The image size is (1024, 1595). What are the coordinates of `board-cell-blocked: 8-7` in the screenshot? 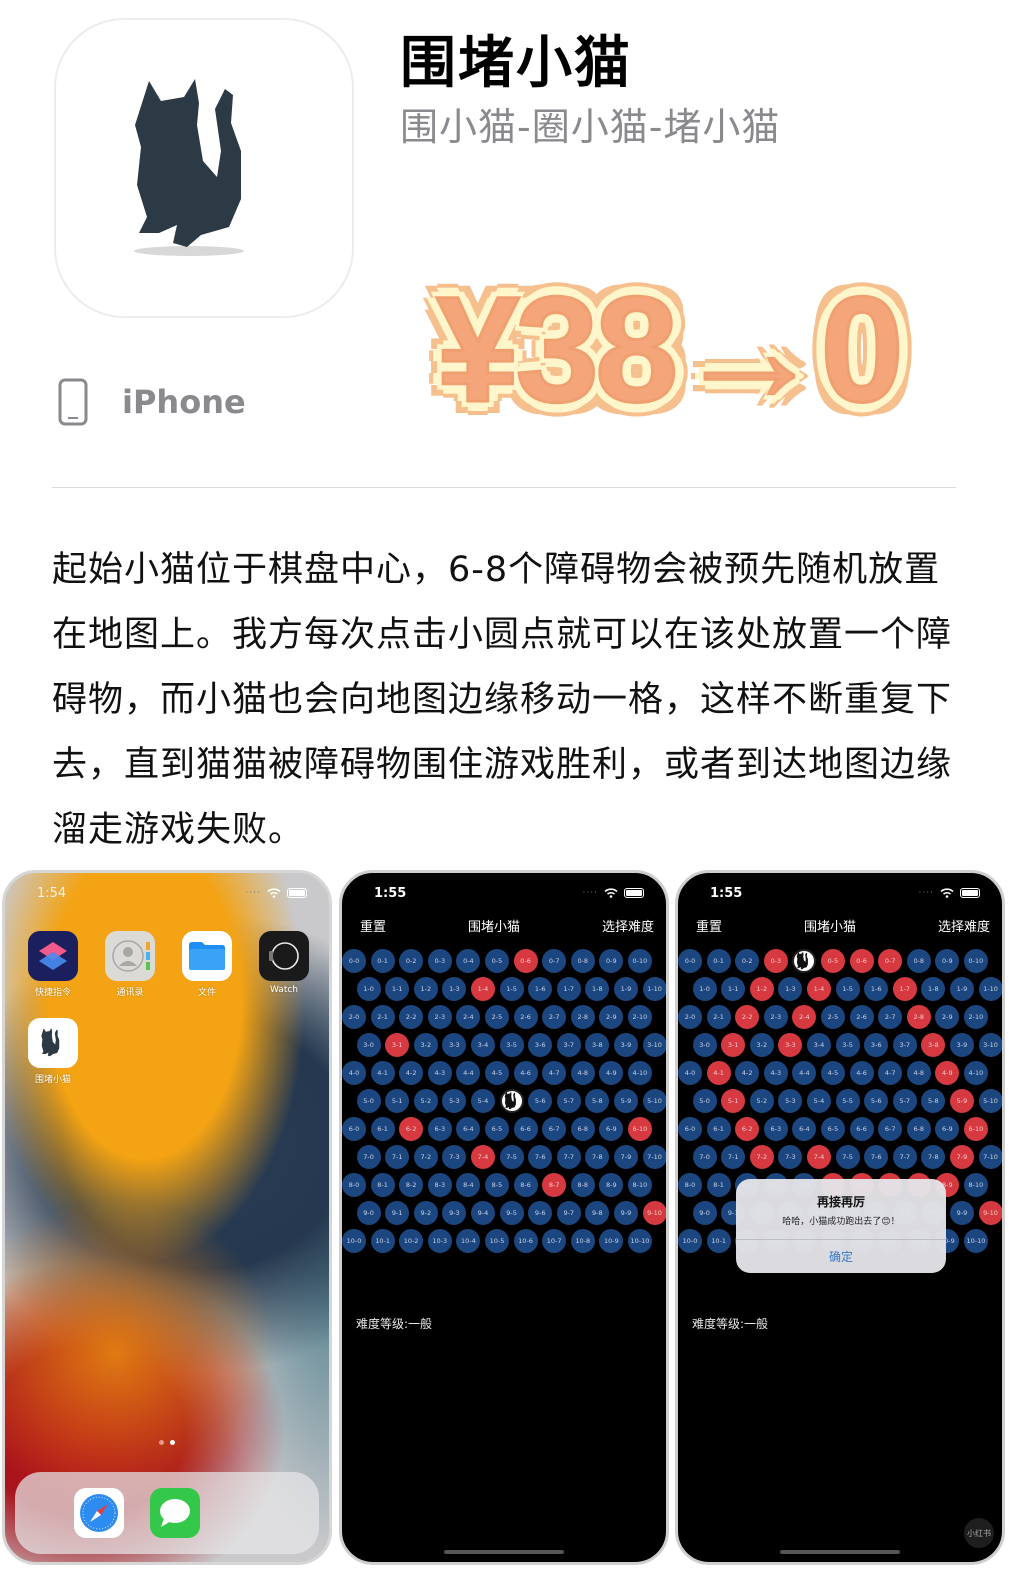 It's located at (554, 1185).